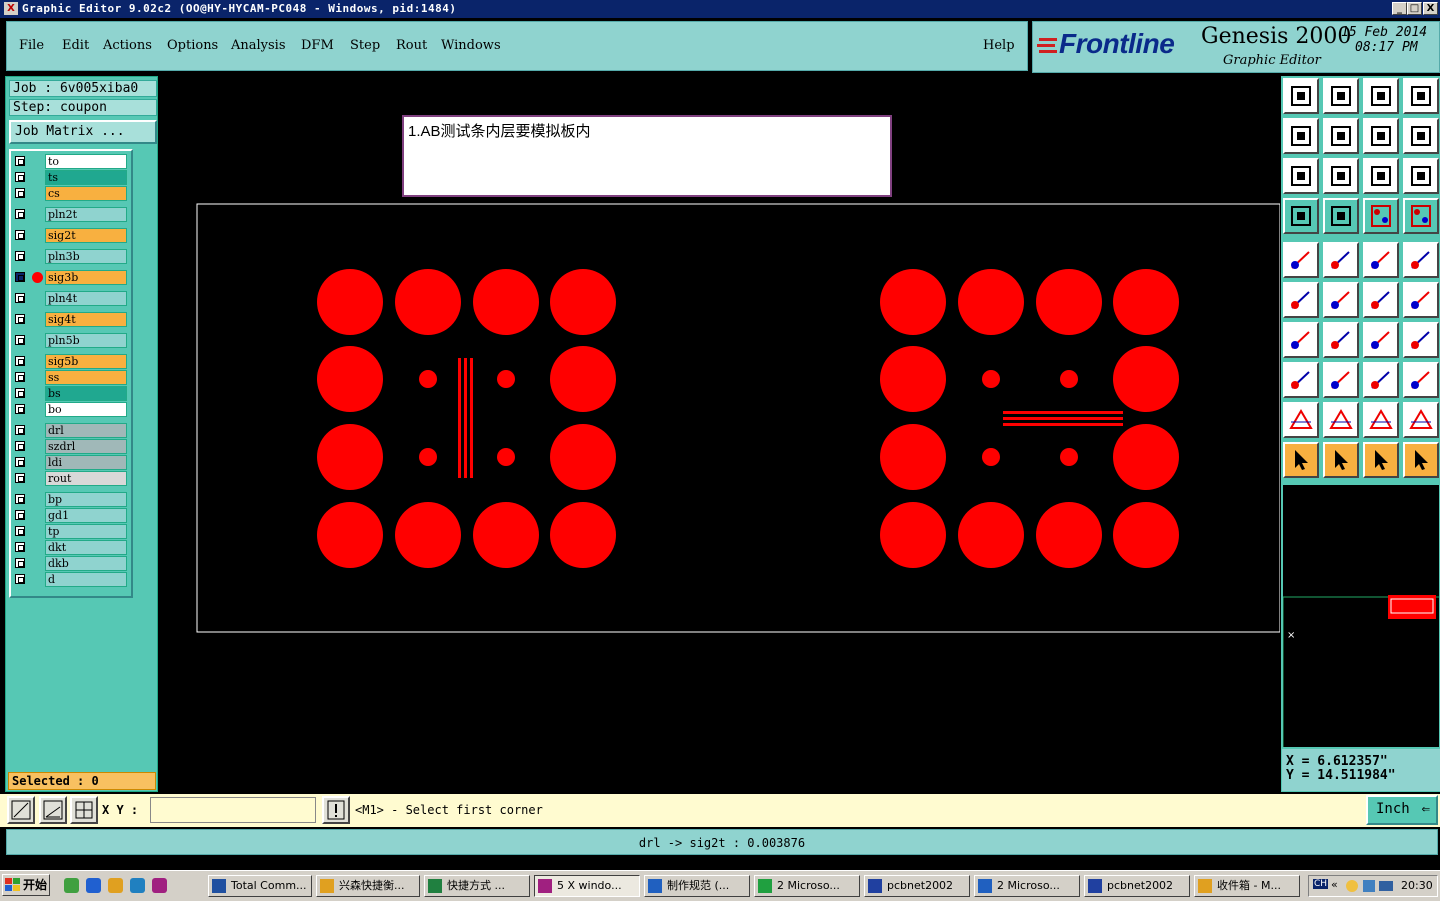 The width and height of the screenshot is (1440, 901). What do you see at coordinates (1421, 176) in the screenshot?
I see `help-query-button` at bounding box center [1421, 176].